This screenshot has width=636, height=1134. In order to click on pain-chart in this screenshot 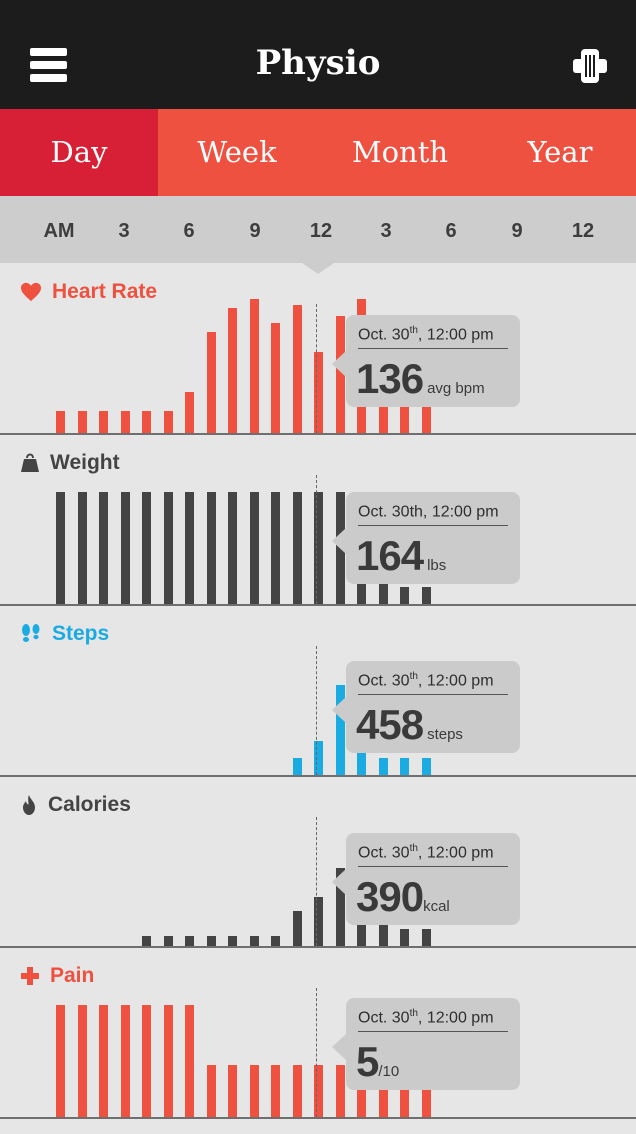, I will do `click(318, 1032)`.